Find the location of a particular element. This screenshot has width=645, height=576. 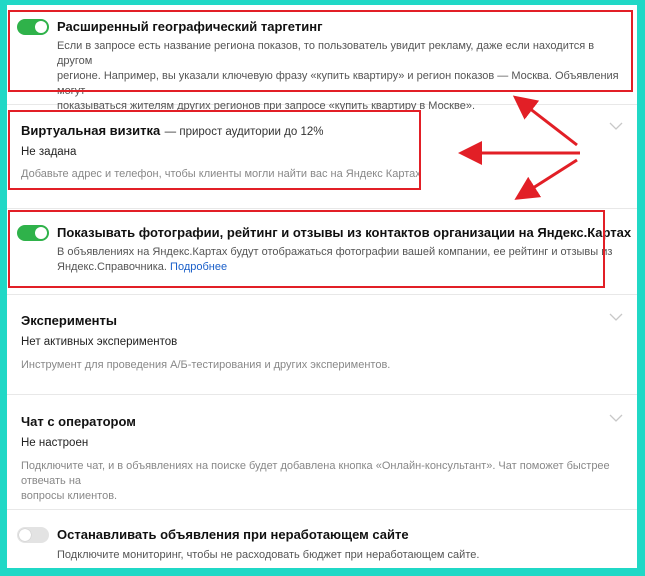

operator-chat-title: Чат с оператором is located at coordinates (78, 421).